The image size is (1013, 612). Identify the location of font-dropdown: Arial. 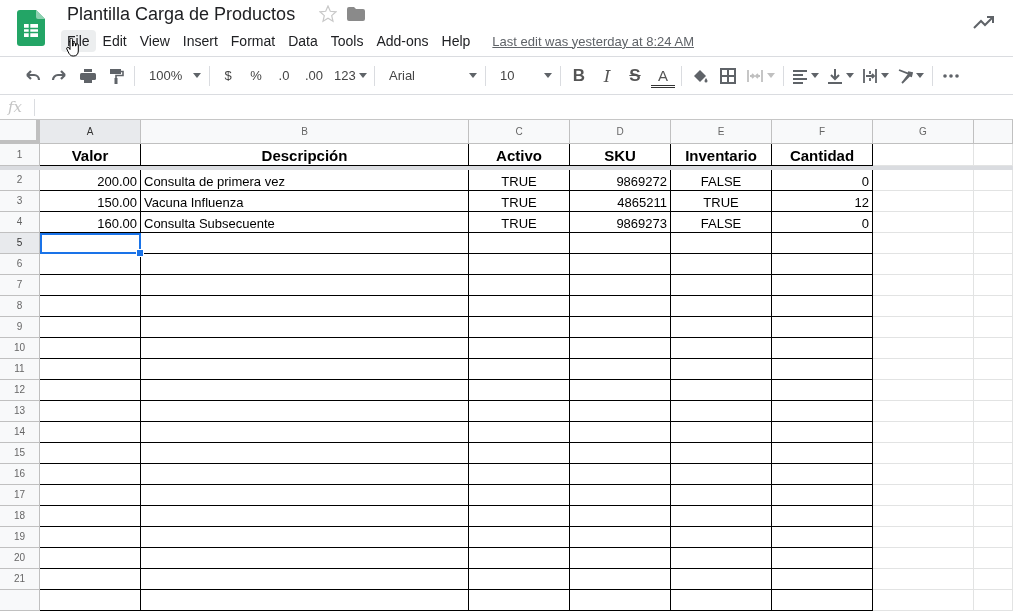
(430, 75).